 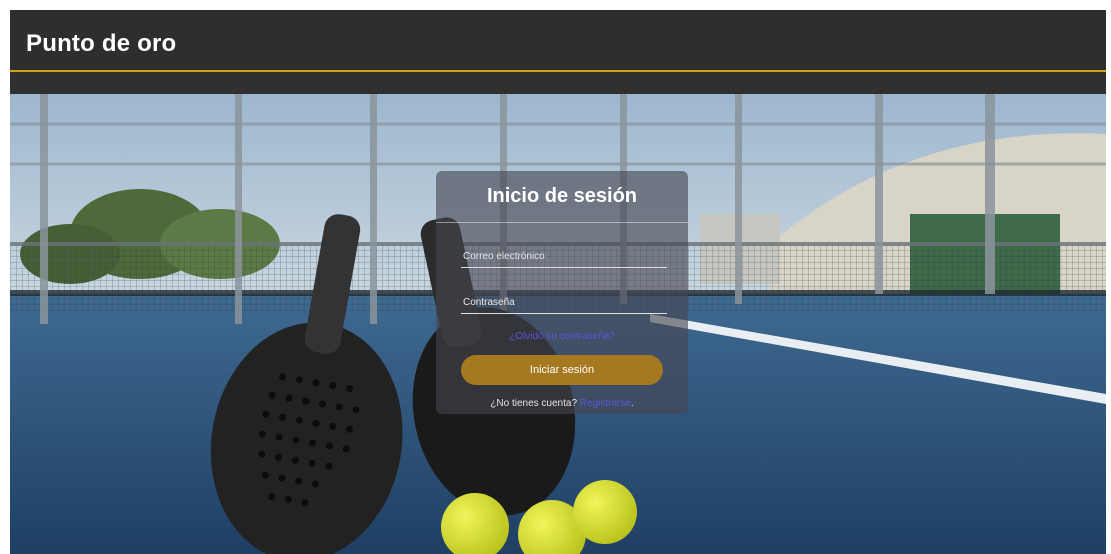 I want to click on signup-line: ¿No tienes cuenta? Registrarse., so click(x=562, y=403).